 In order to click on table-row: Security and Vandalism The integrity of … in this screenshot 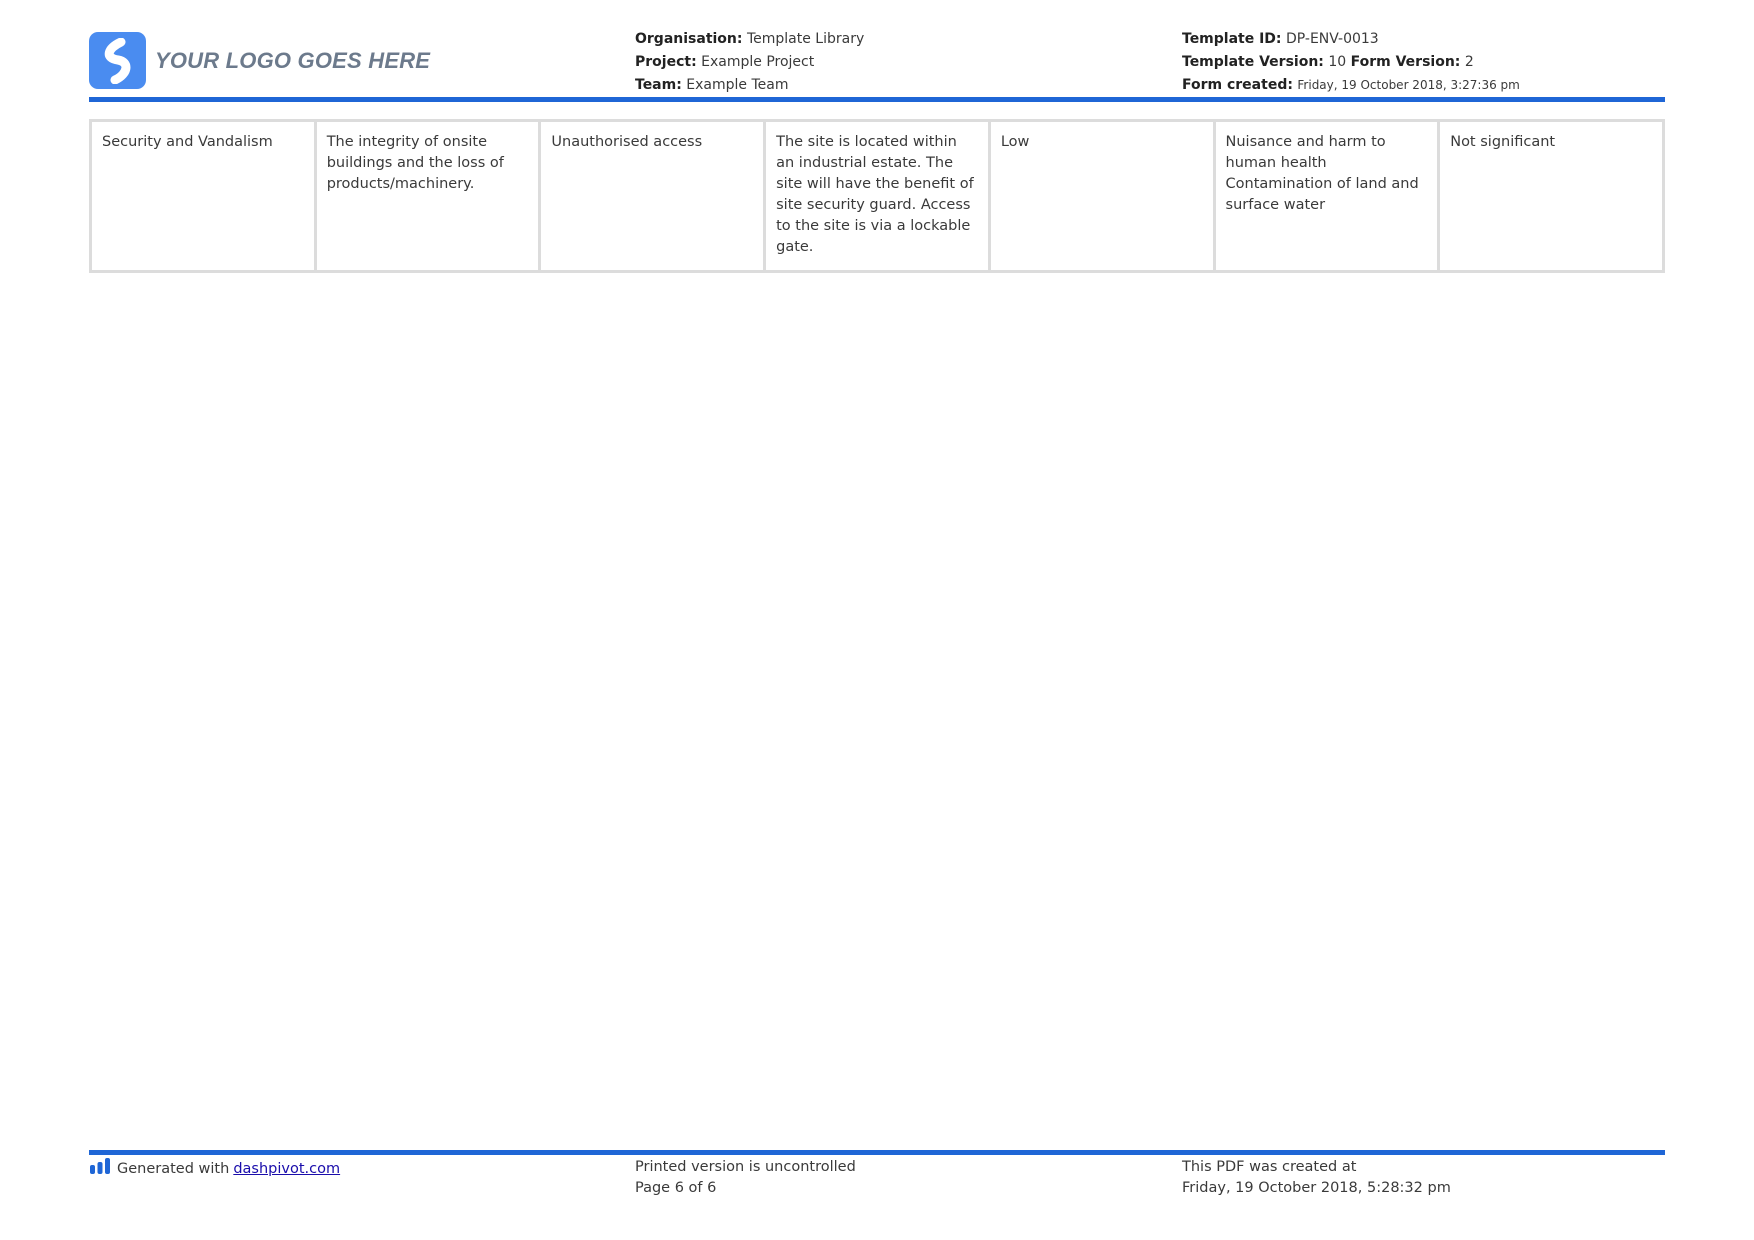, I will do `click(877, 196)`.